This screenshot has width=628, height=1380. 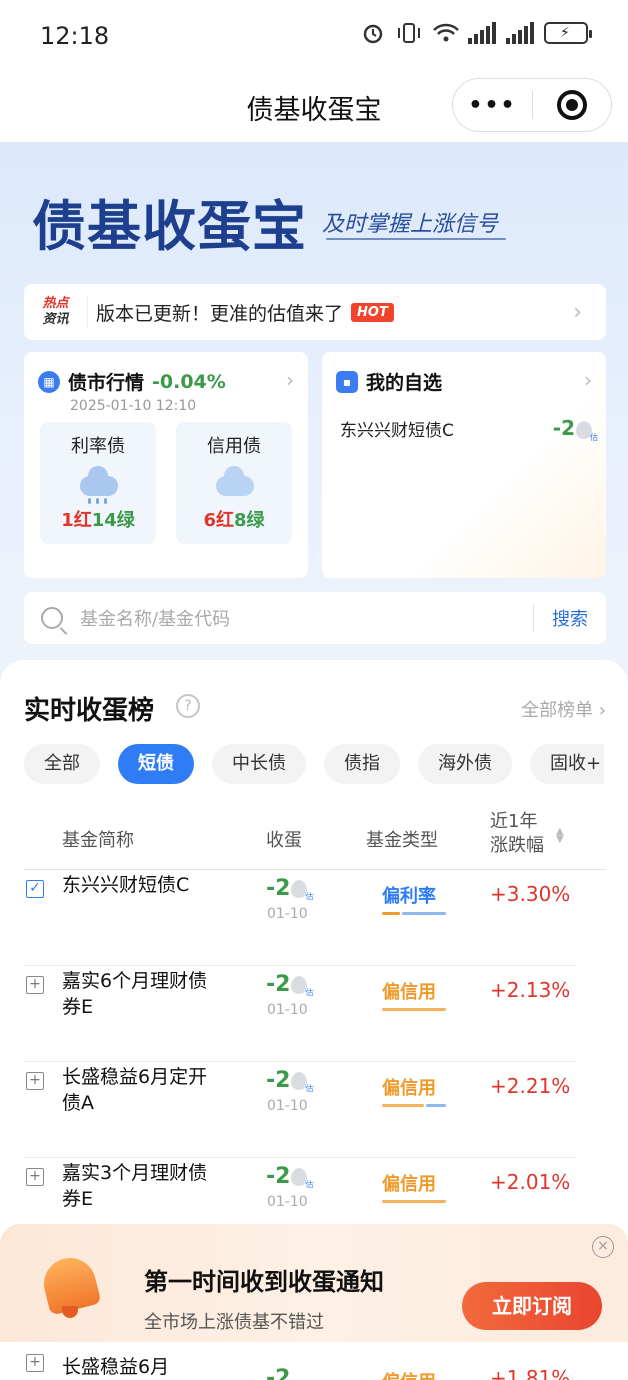 What do you see at coordinates (98, 840) in the screenshot?
I see `col-fund-name: 基金简称` at bounding box center [98, 840].